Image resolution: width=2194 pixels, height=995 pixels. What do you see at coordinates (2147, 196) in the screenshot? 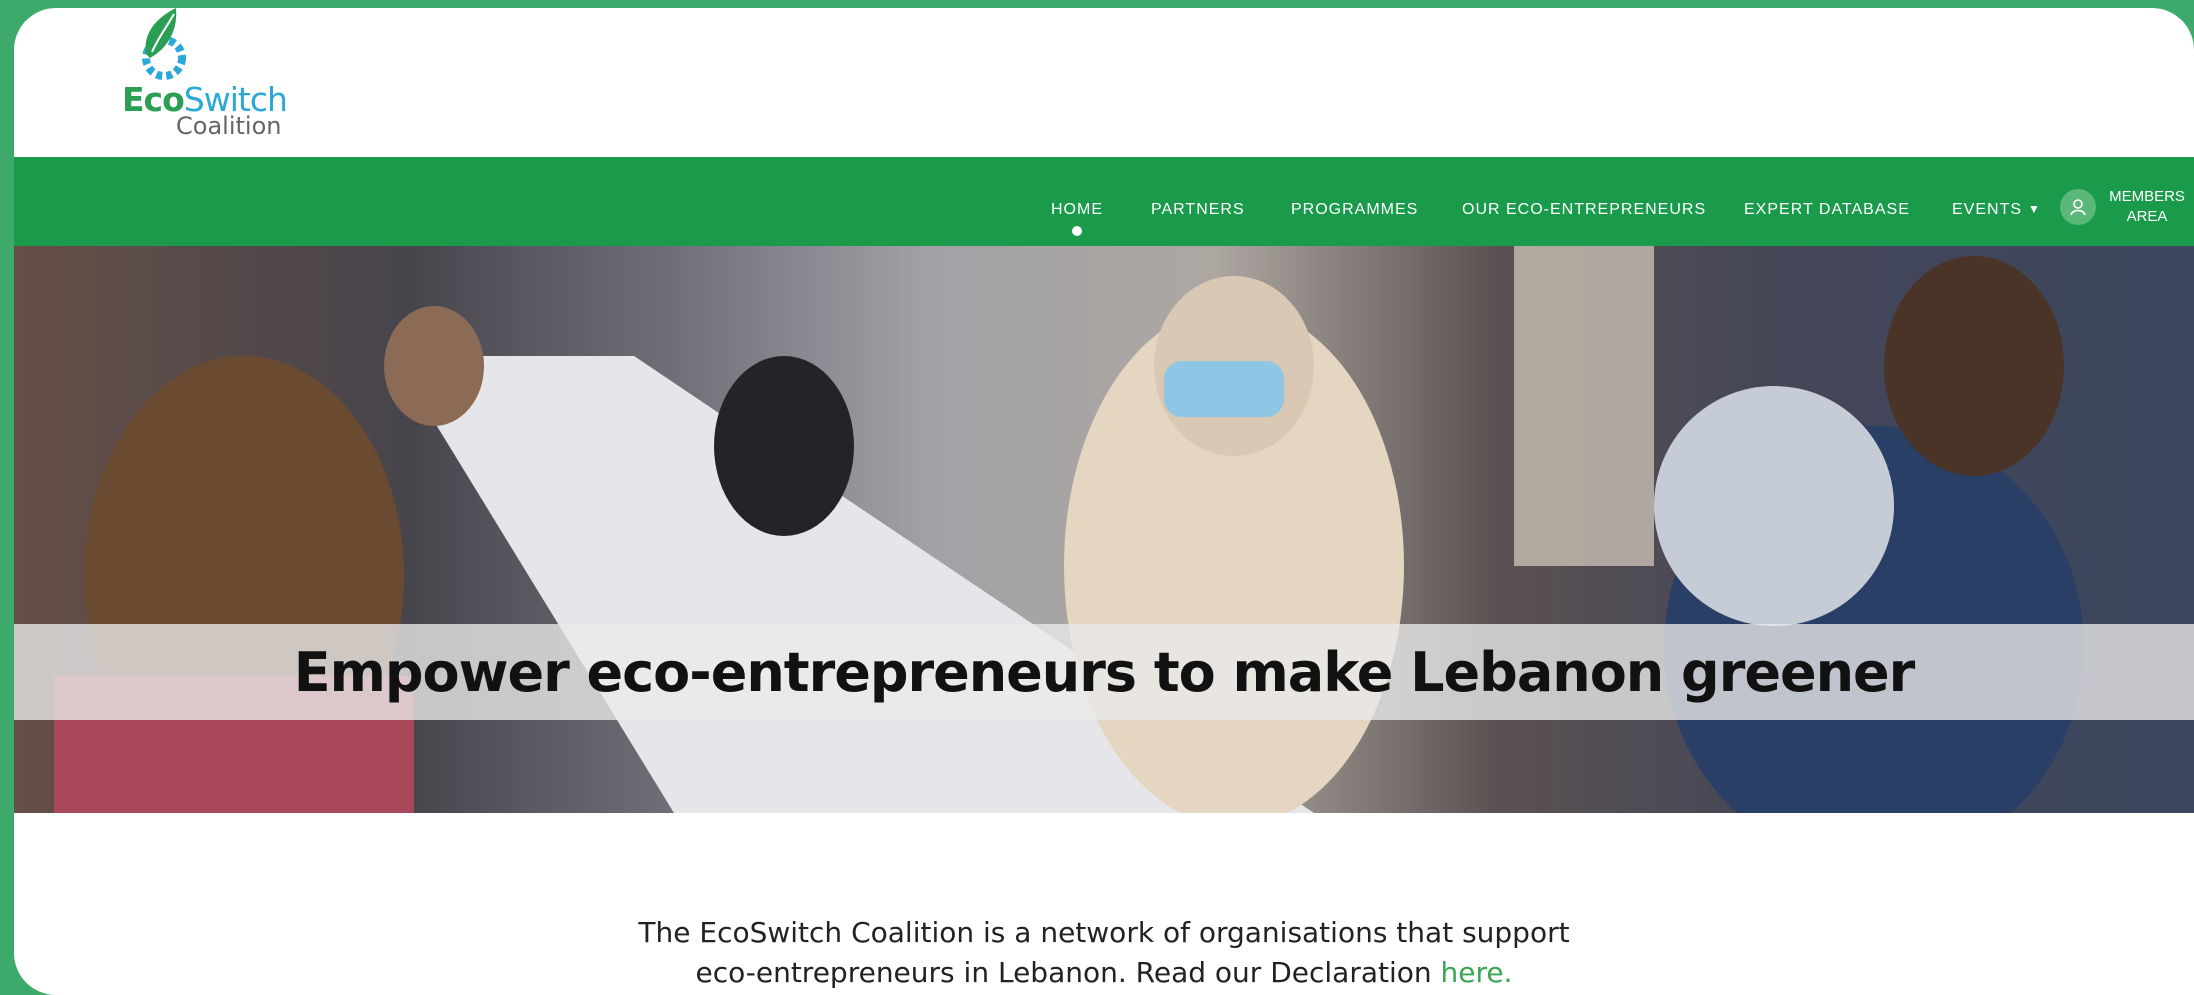
I see `members-area-line1: MEMBERS` at bounding box center [2147, 196].